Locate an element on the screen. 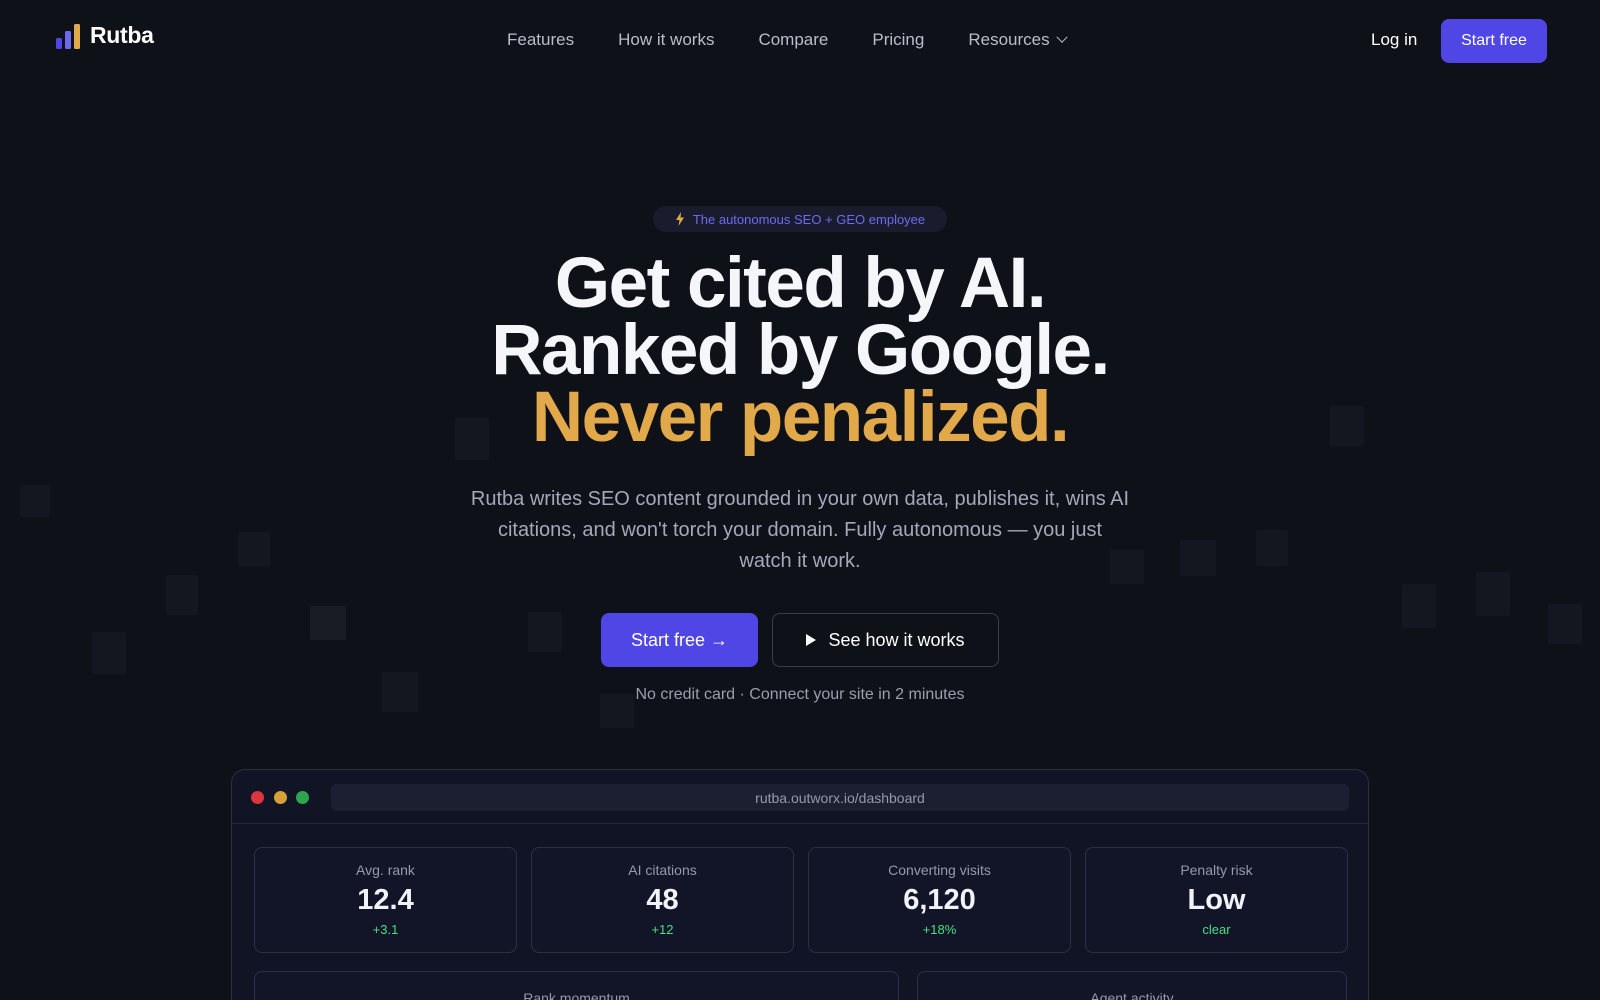 The width and height of the screenshot is (1600, 1000). stat-card-ai-citations: AI citations 48 +12 is located at coordinates (662, 900).